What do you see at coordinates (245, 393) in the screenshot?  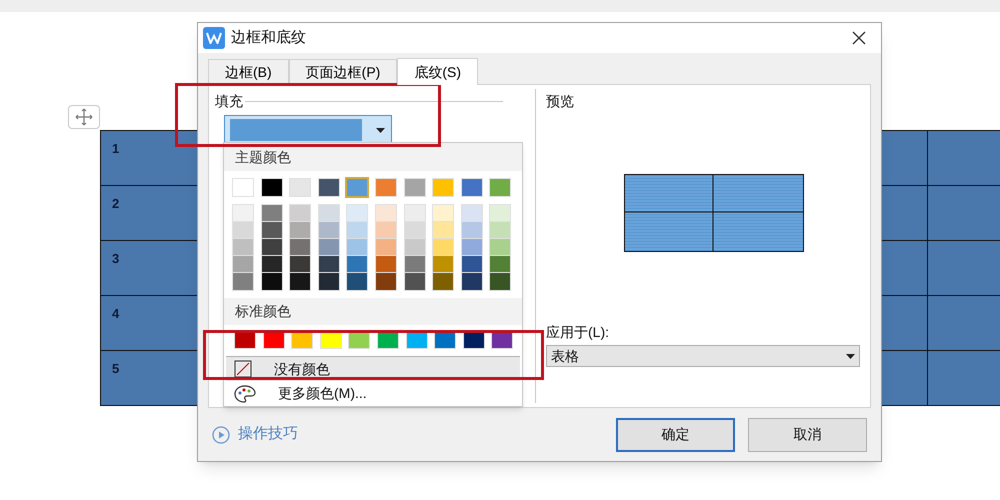 I see `palette-icon` at bounding box center [245, 393].